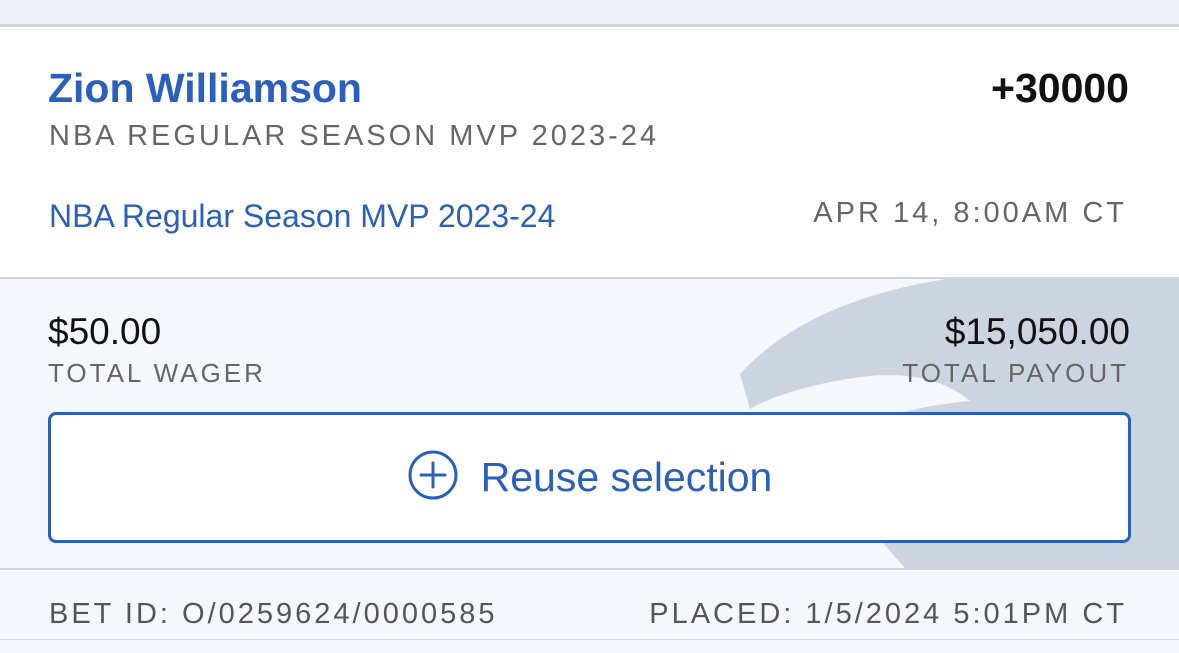 The width and height of the screenshot is (1179, 653). What do you see at coordinates (888, 614) in the screenshot?
I see `placed-timestamp: PLACED: 1/5/2024 5:01PM CT` at bounding box center [888, 614].